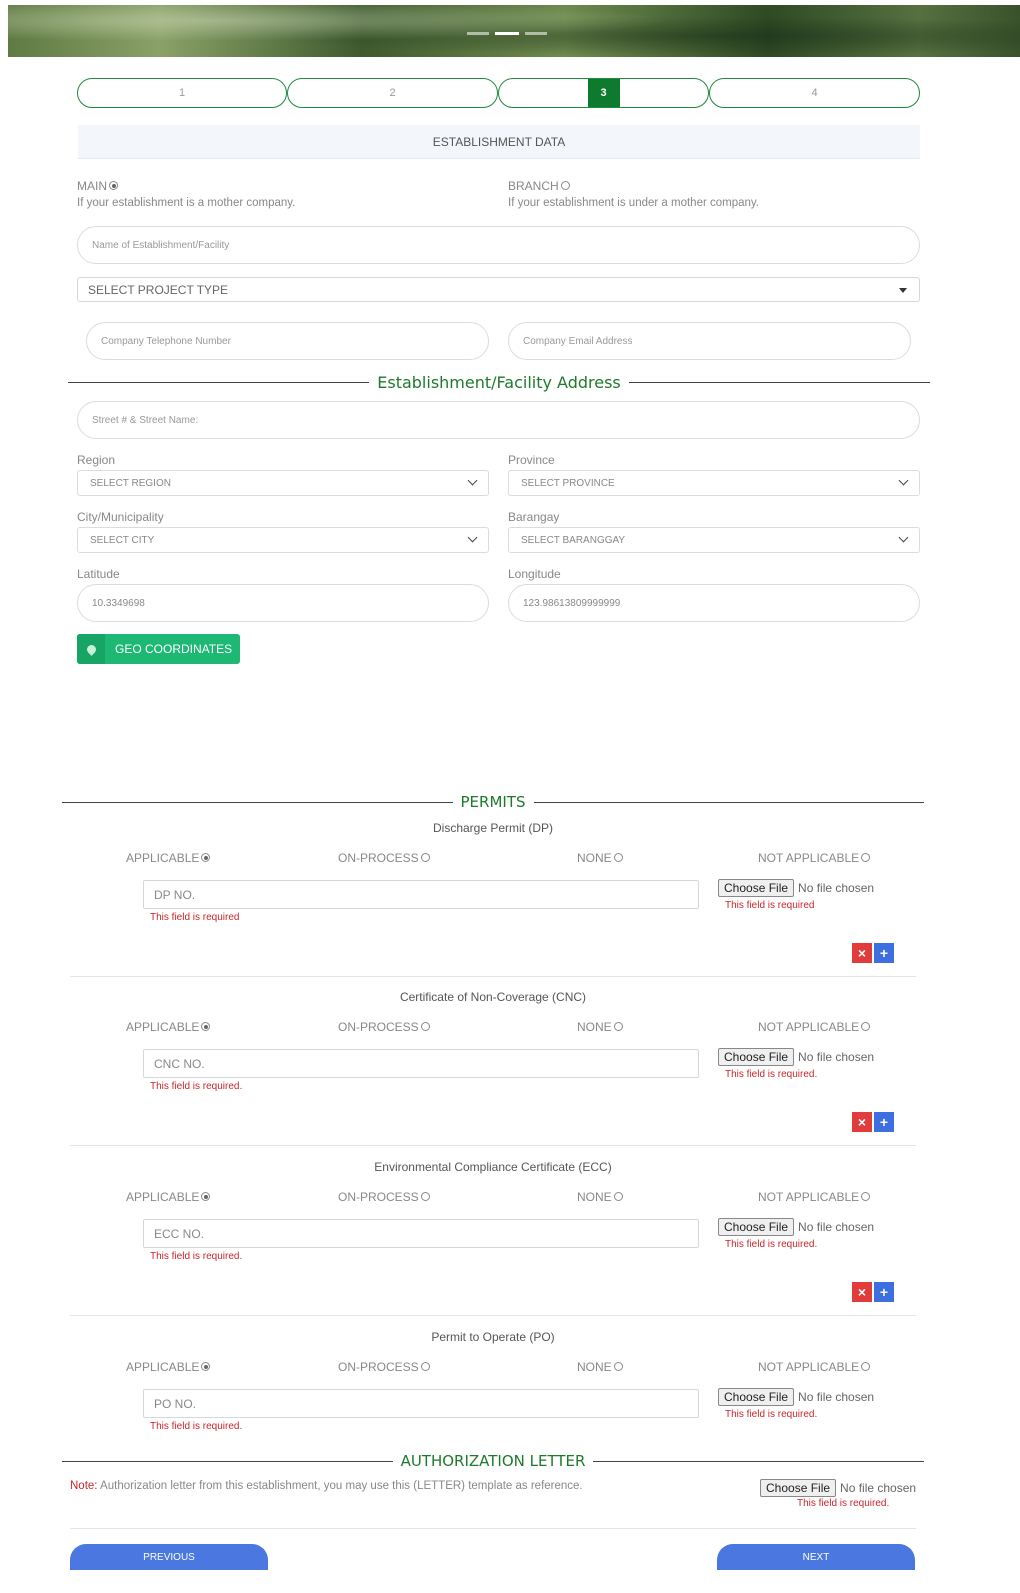  What do you see at coordinates (392, 93) in the screenshot?
I see `step-2: 2` at bounding box center [392, 93].